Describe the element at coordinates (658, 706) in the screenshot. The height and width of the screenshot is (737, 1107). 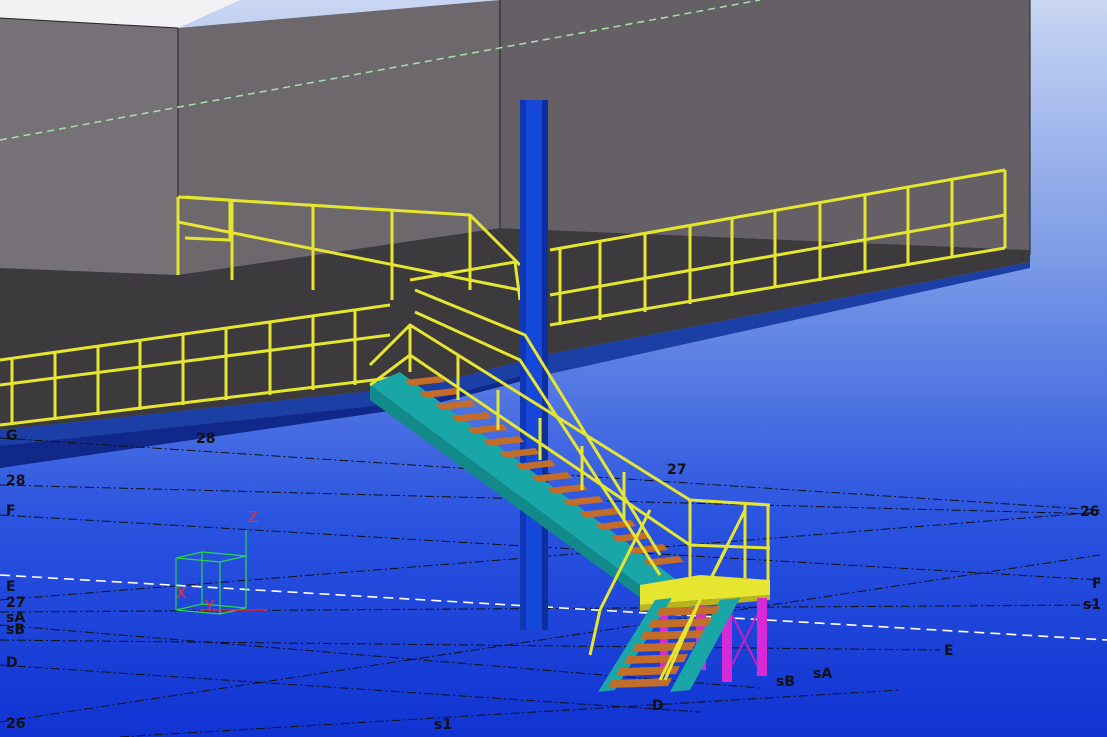
I see `grid-label-bottom-d: D` at that location.